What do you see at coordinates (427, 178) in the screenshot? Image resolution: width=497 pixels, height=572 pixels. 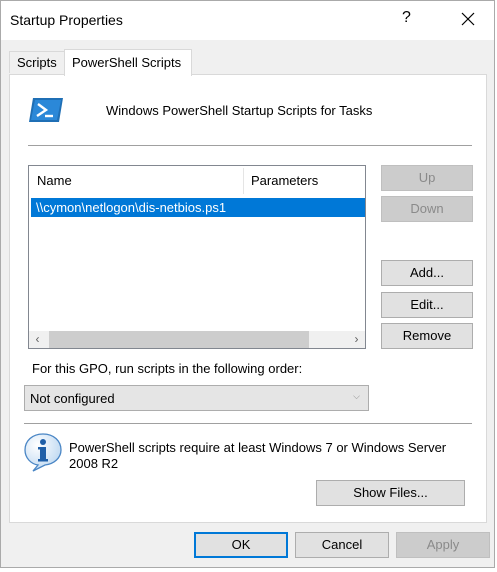 I see `up-button: Up` at bounding box center [427, 178].